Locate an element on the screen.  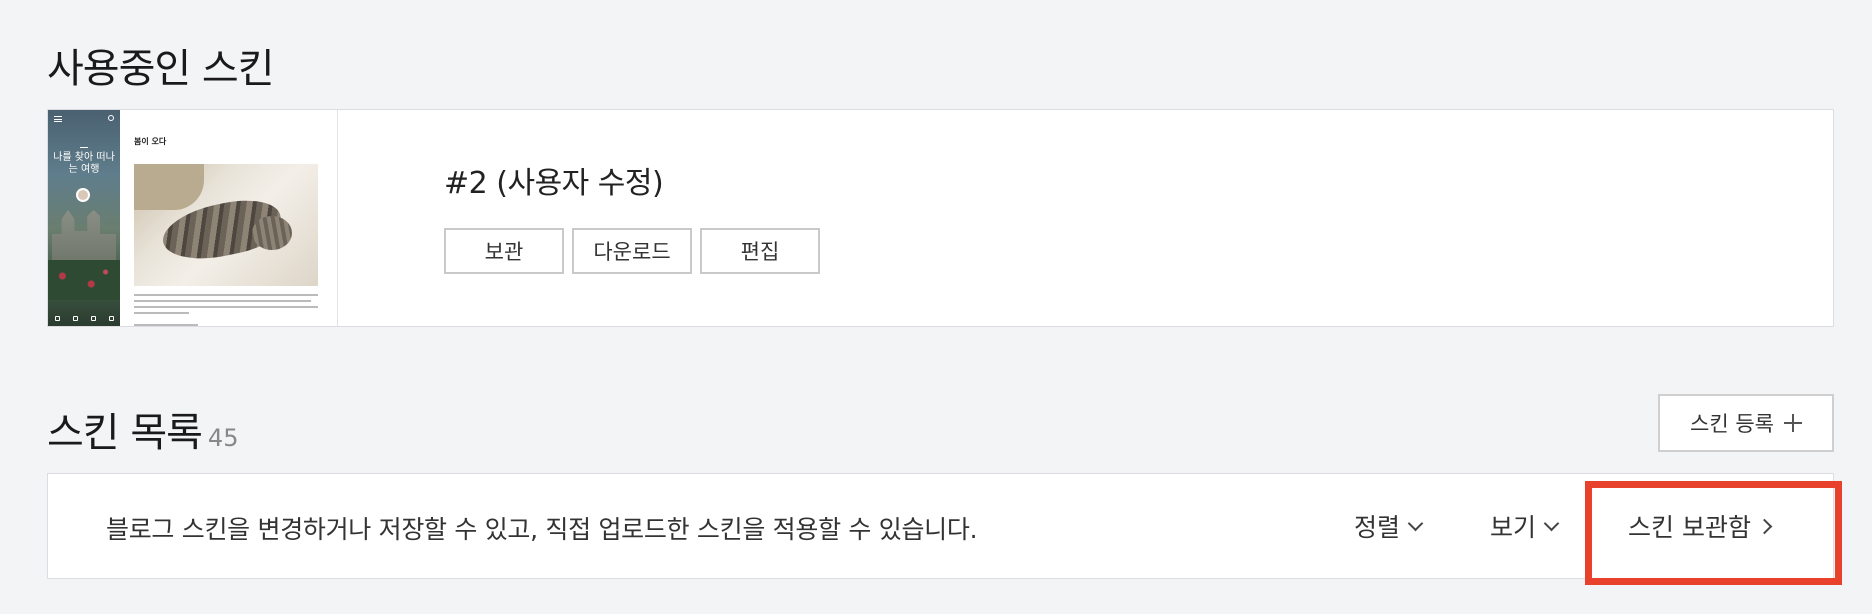
cat-head-shape is located at coordinates (272, 233).